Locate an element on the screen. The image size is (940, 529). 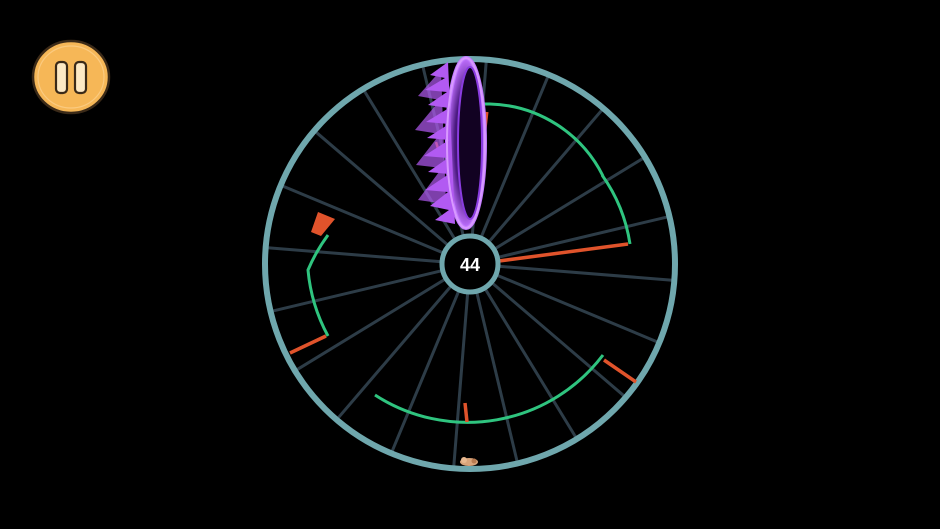
green-wall-bottom is located at coordinates (489, 389).